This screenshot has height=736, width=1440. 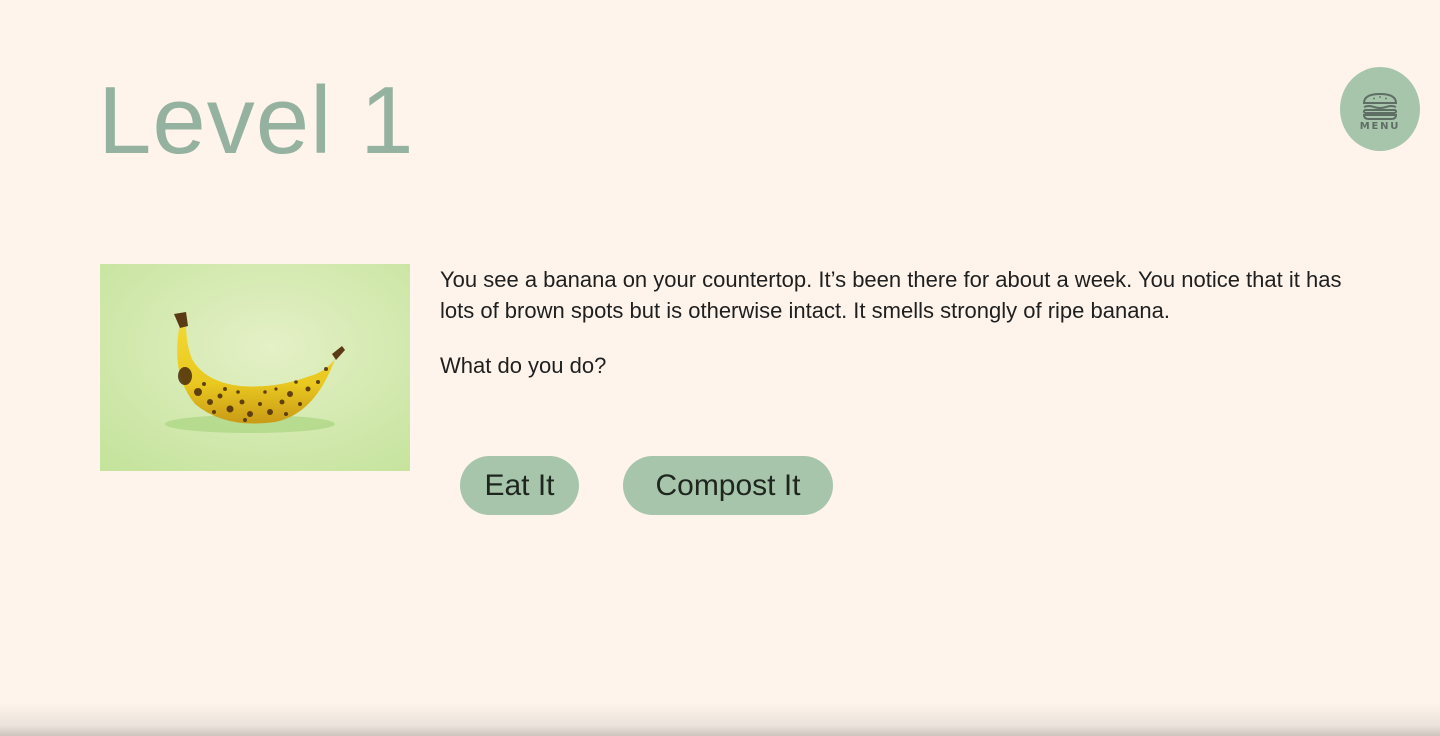 I want to click on scene-question: What do you do?, so click(x=523, y=365).